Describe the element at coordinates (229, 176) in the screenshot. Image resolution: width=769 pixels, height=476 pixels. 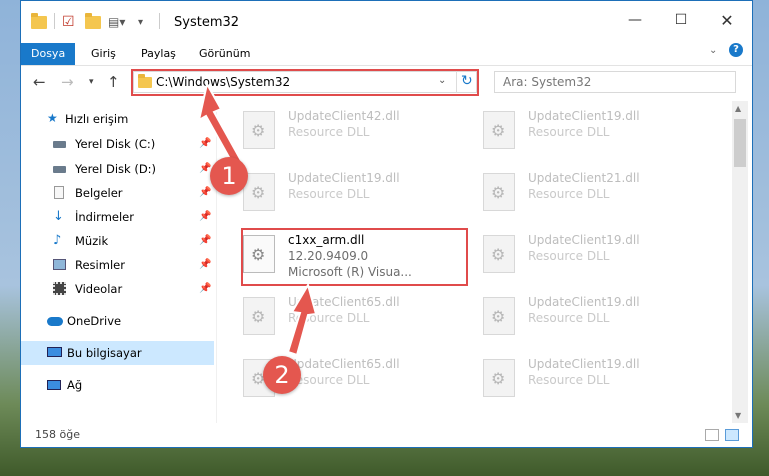
I see `step-1-badge: 1` at that location.